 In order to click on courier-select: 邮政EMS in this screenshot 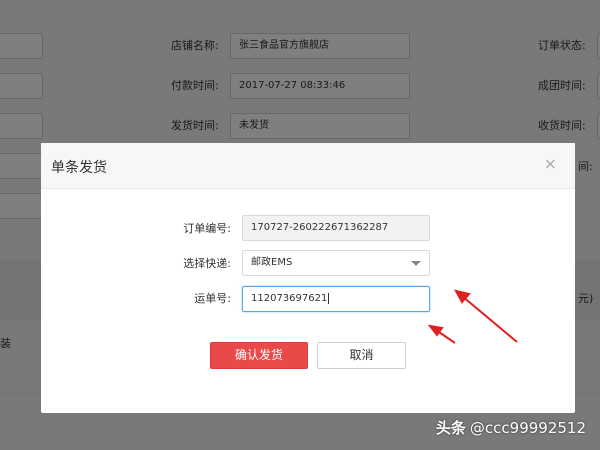, I will do `click(336, 263)`.